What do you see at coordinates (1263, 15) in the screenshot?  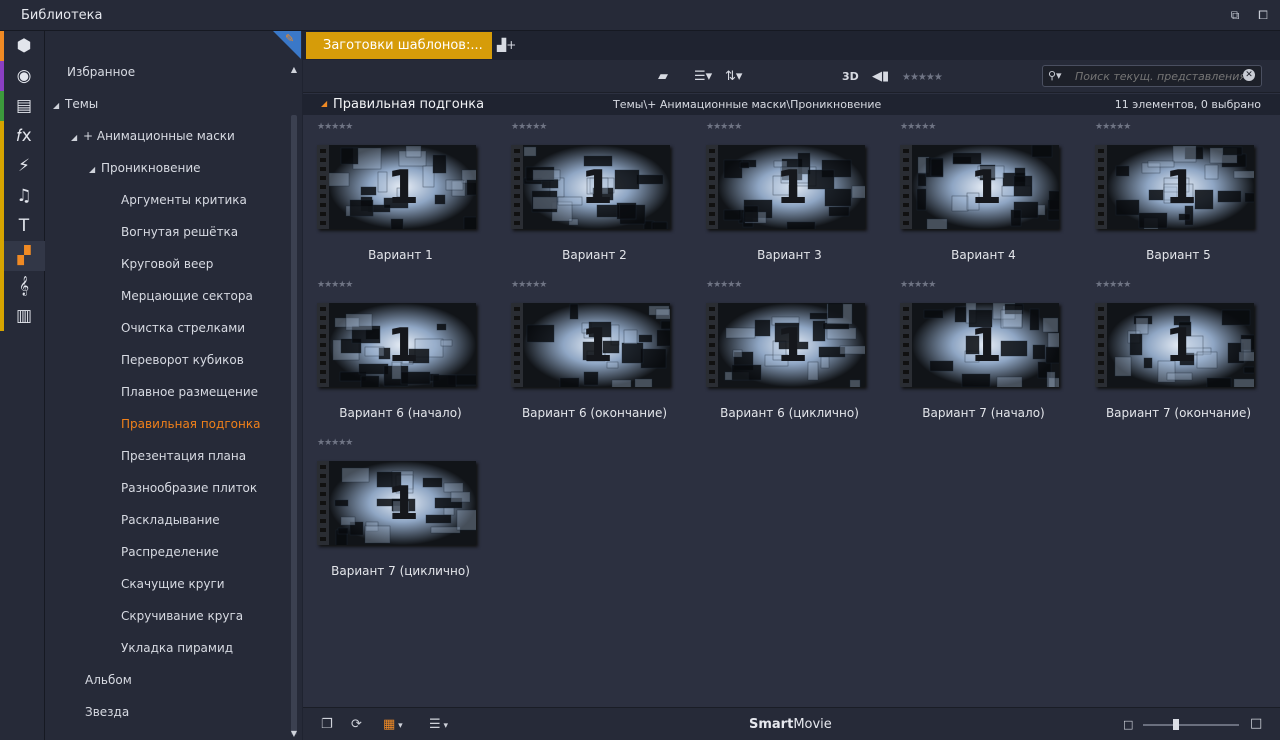 I see `detach-window-icon: ⧠` at bounding box center [1263, 15].